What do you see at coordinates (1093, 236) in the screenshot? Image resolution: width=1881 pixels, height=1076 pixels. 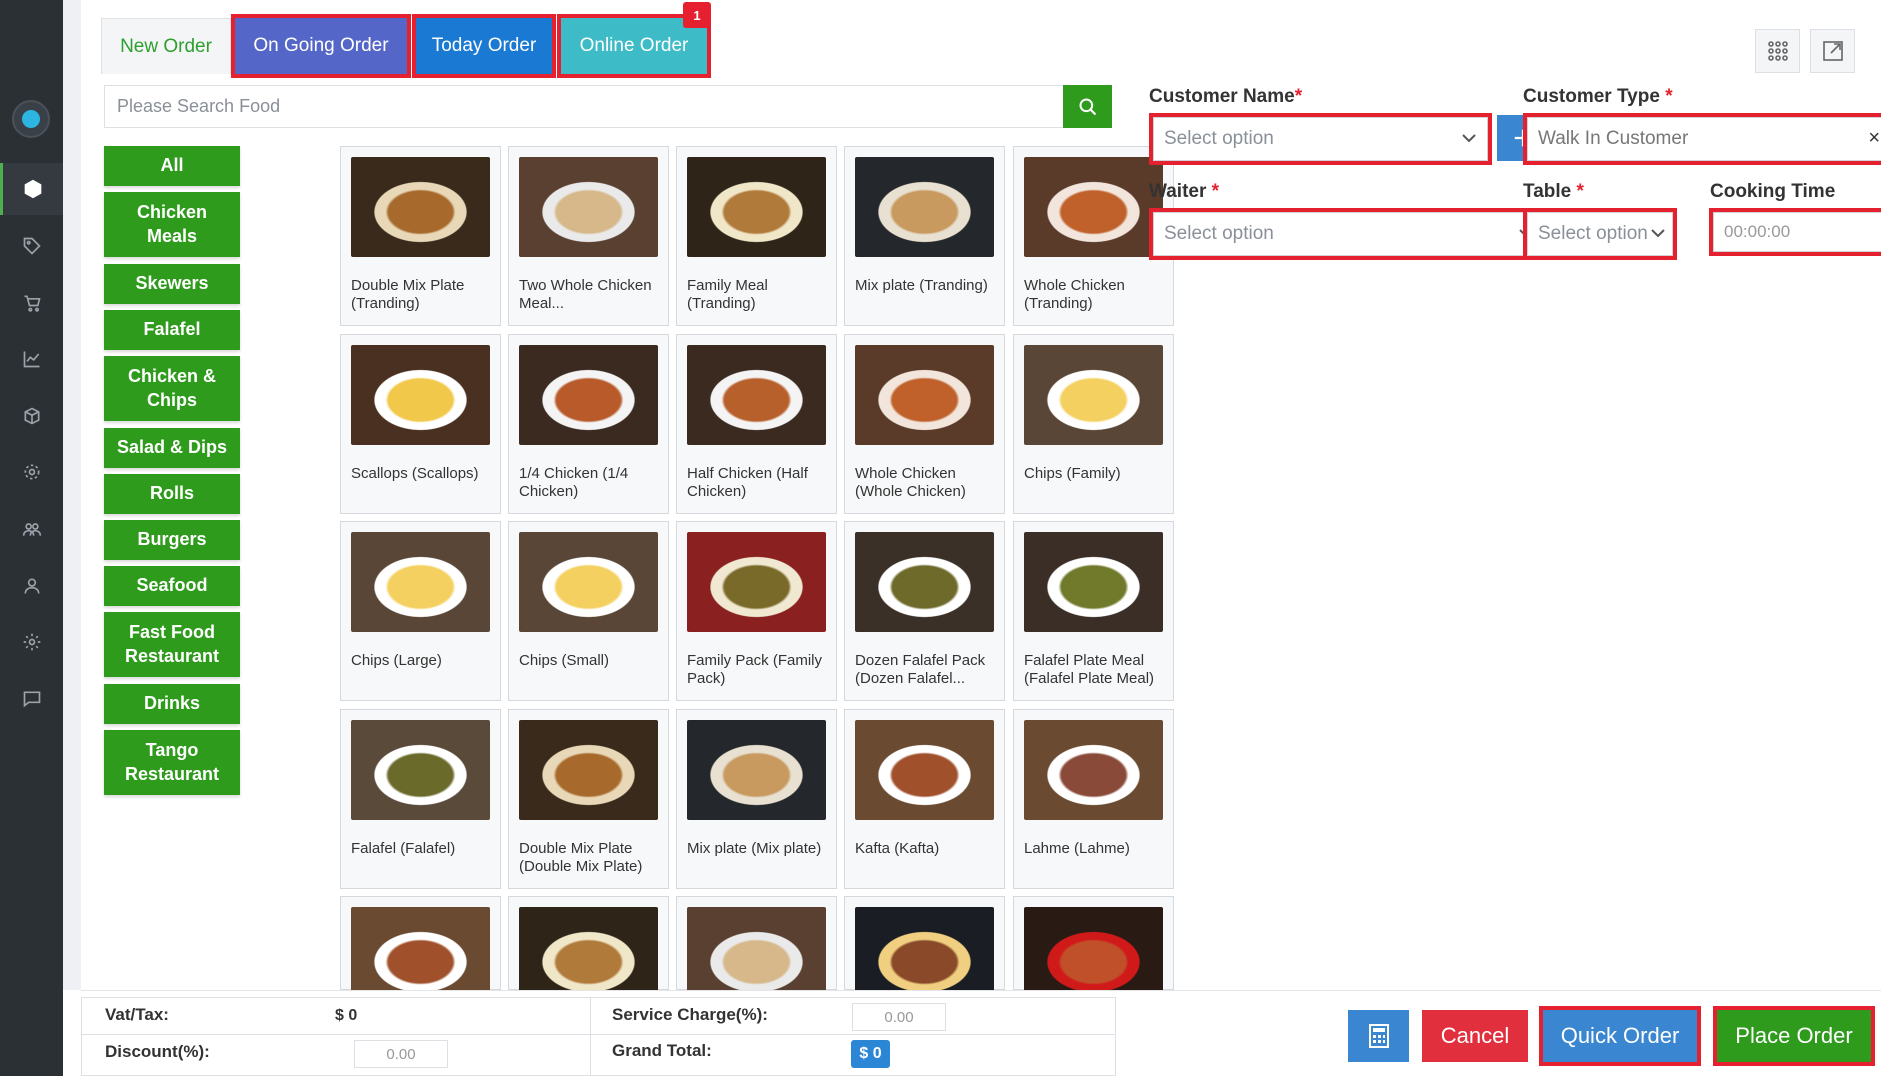 I see `food-item: Whole Chicken (Tranding)` at bounding box center [1093, 236].